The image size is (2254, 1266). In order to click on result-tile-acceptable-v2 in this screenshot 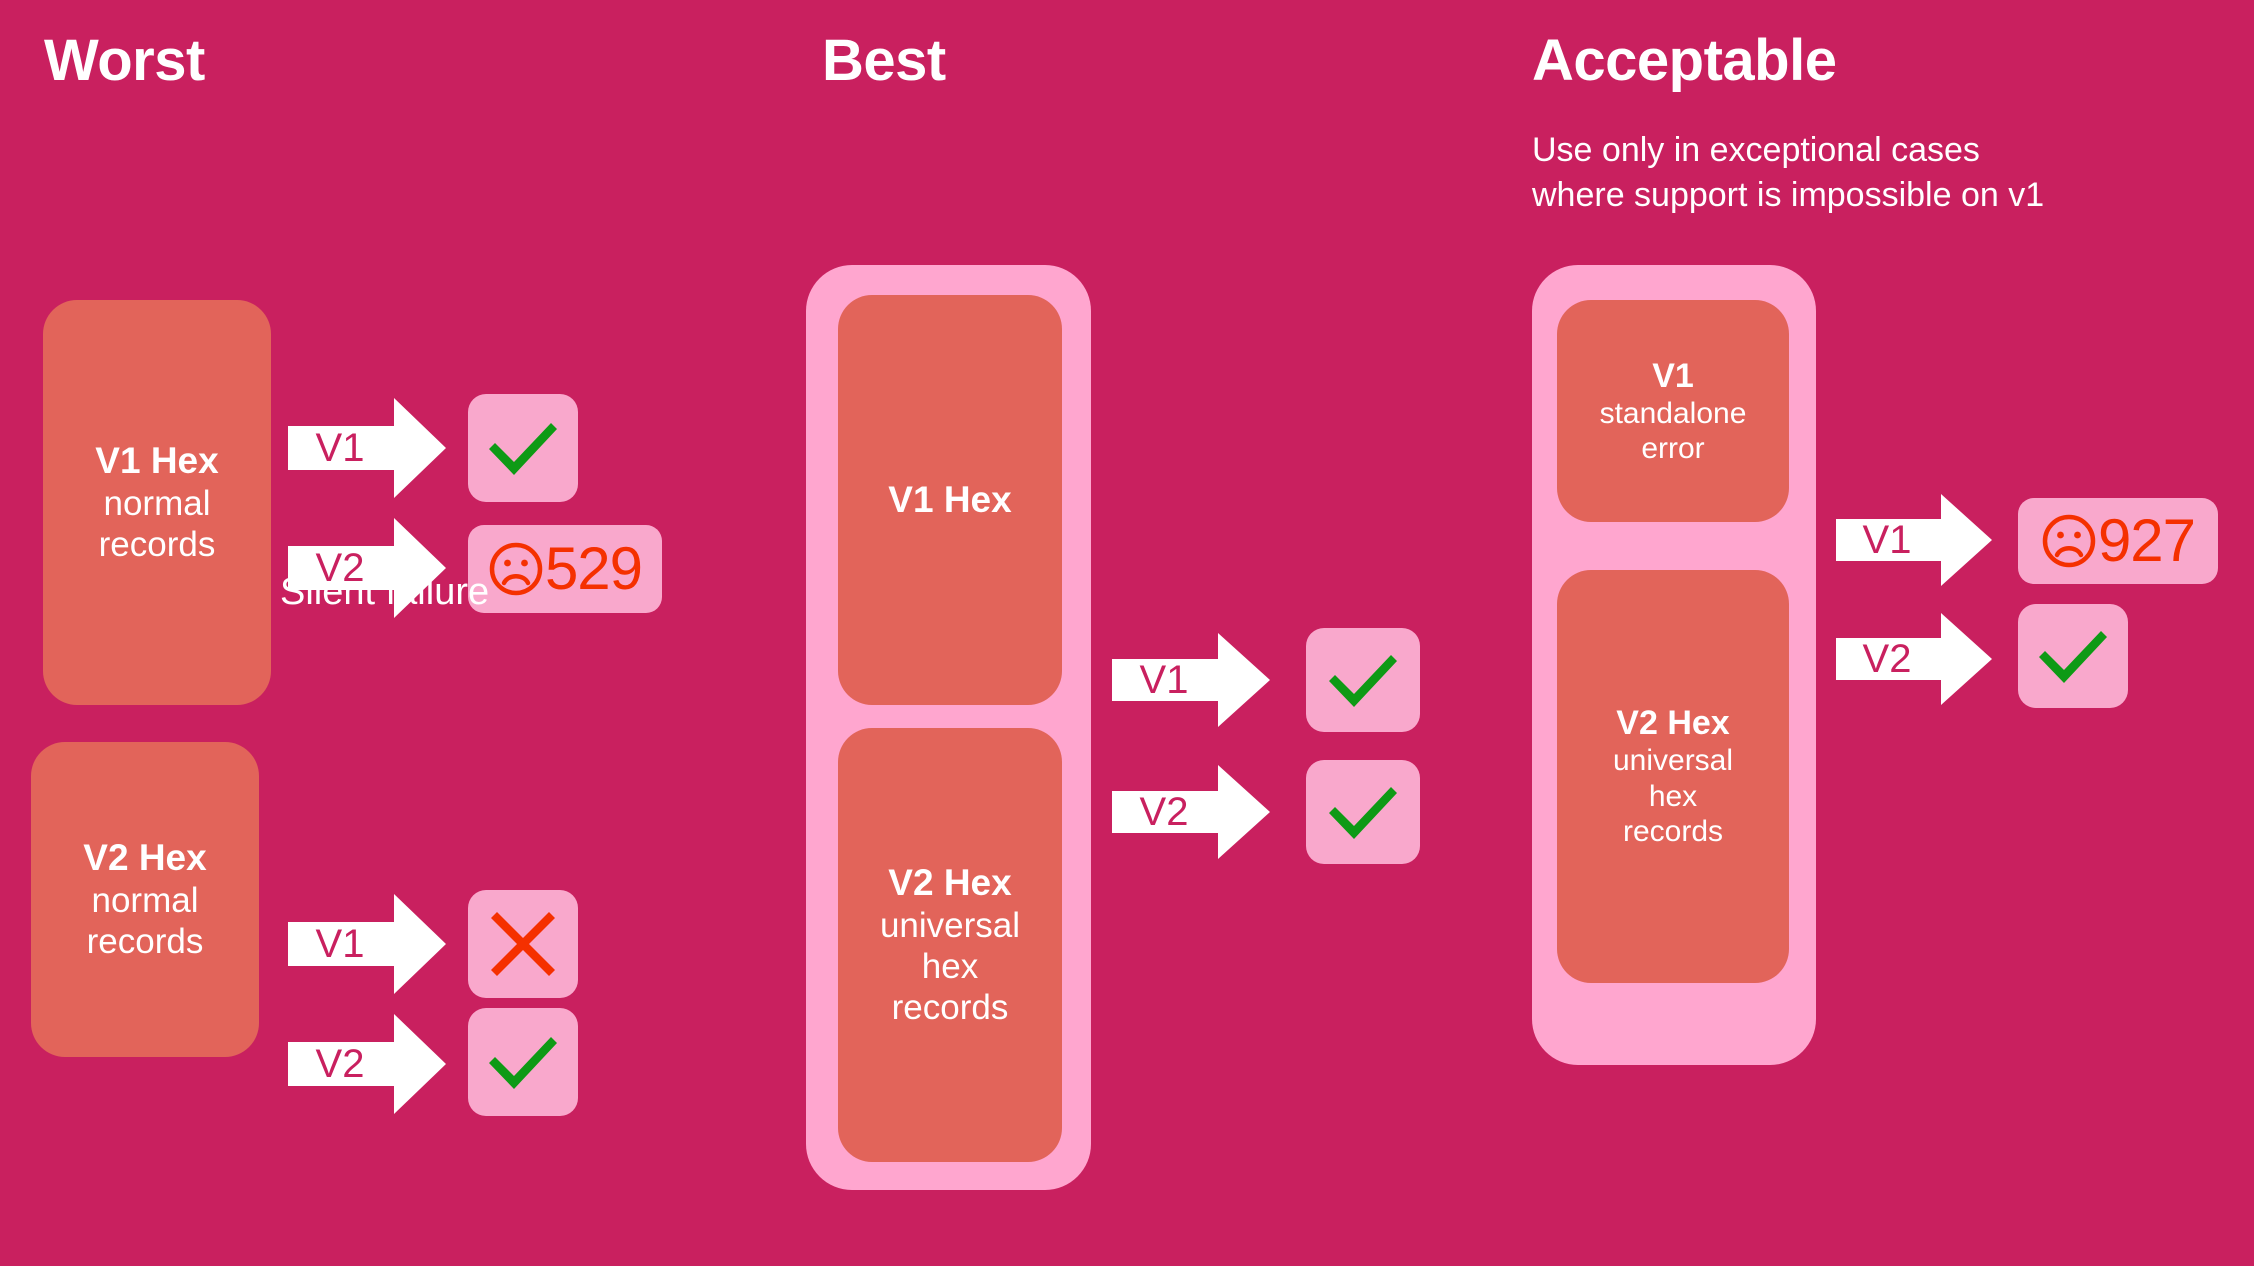, I will do `click(2073, 656)`.